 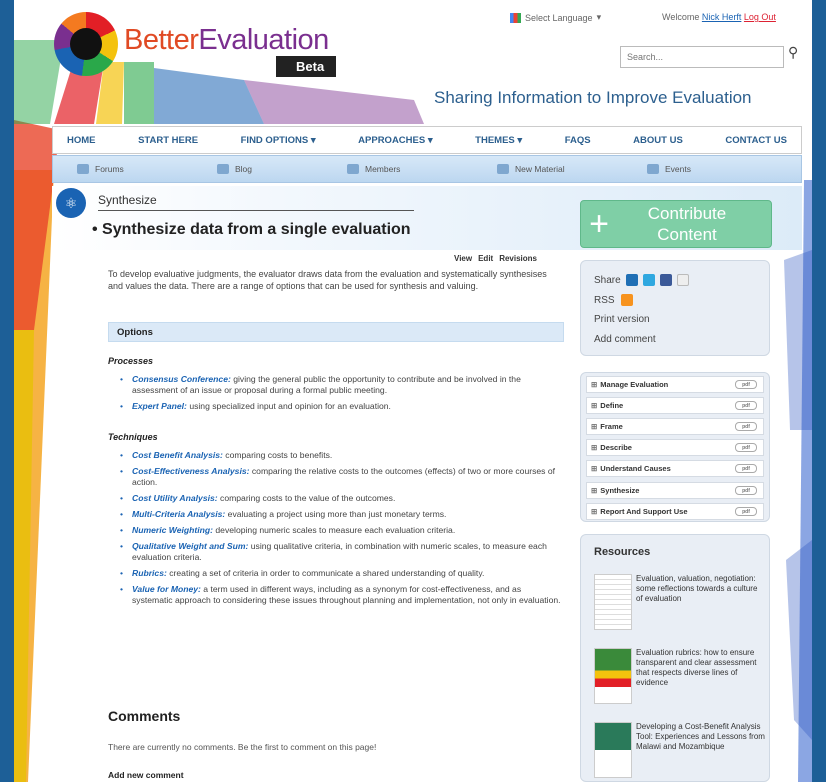 What do you see at coordinates (498, 140) in the screenshot?
I see `nav-themes: THEMES ▾` at bounding box center [498, 140].